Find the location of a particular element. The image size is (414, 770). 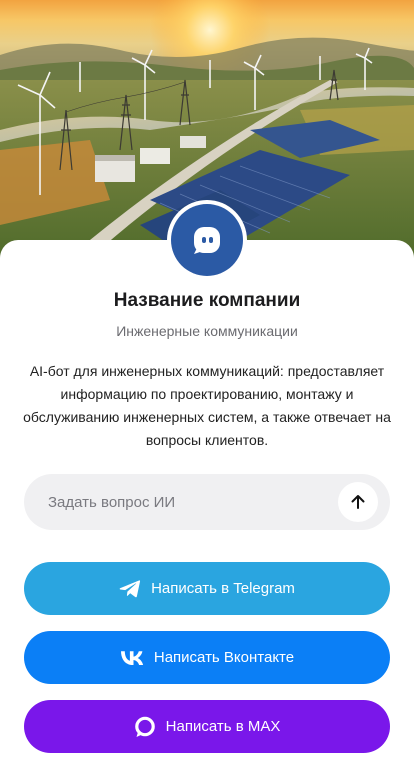

company-subtitle: Инженерные коммуникации is located at coordinates (207, 331).